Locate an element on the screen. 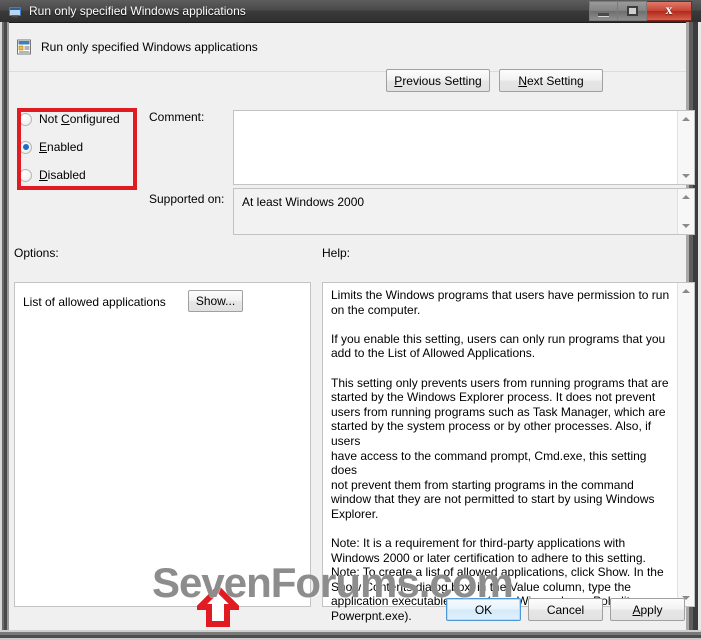 This screenshot has width=701, height=640. close-icon: x is located at coordinates (669, 10).